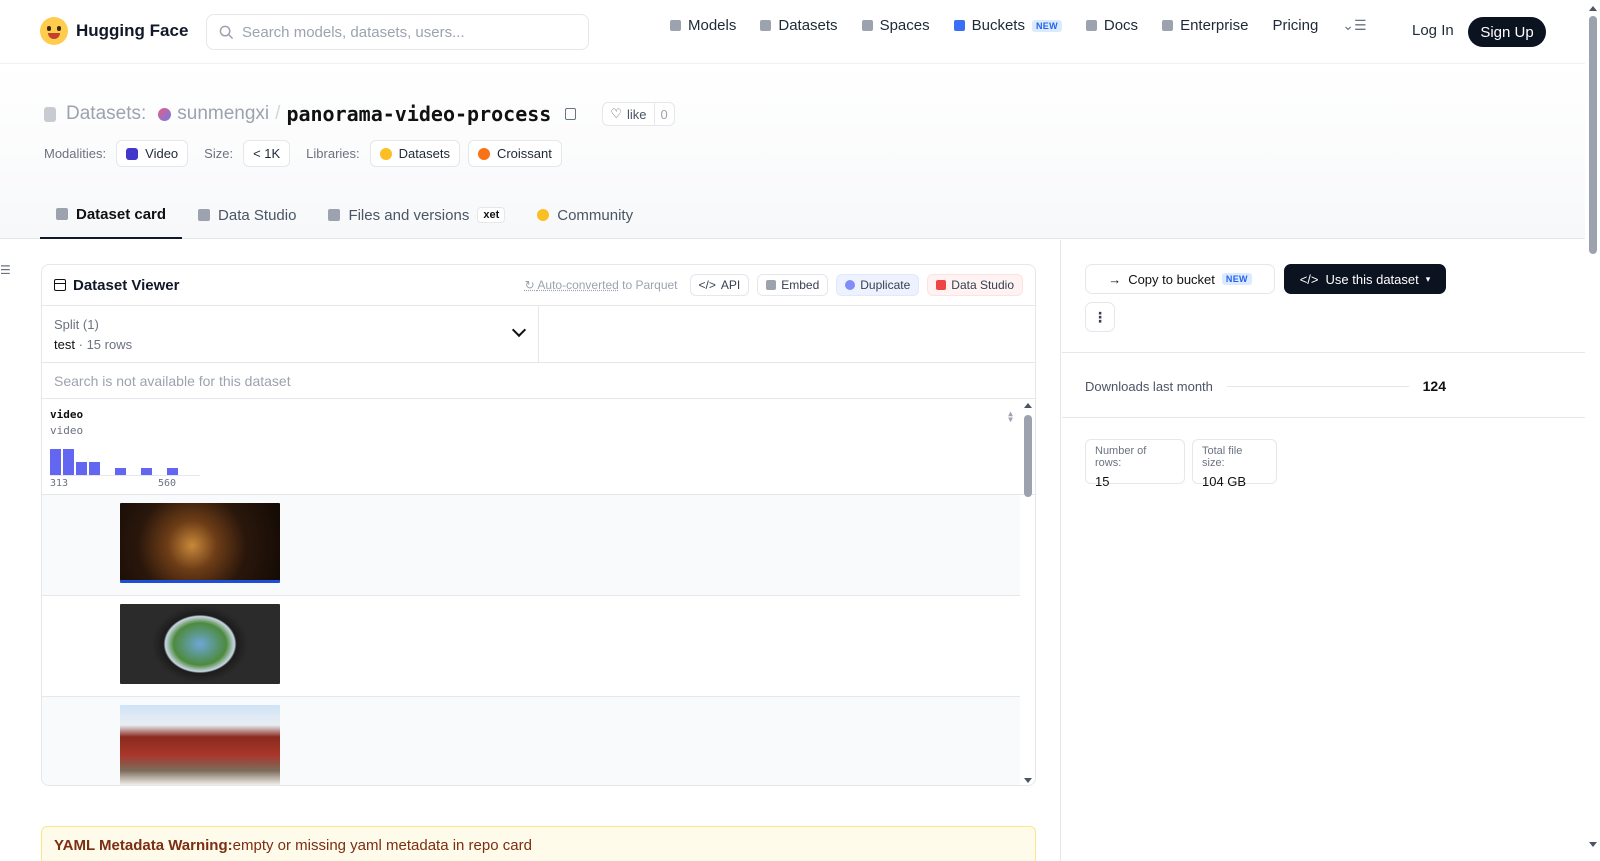 The image size is (1600, 861). What do you see at coordinates (675, 25) in the screenshot?
I see `cube-icon` at bounding box center [675, 25].